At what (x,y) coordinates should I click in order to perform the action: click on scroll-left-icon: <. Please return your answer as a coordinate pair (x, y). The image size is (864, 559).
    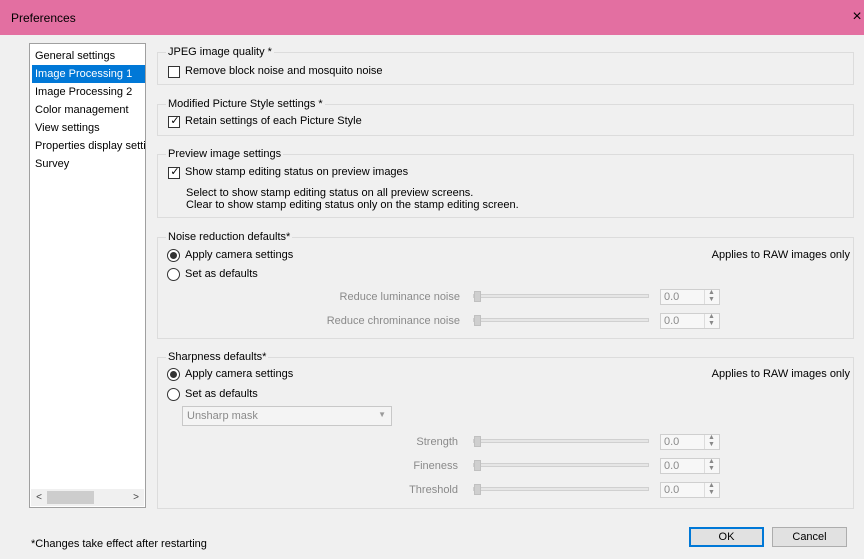
    Looking at the image, I should click on (39, 497).